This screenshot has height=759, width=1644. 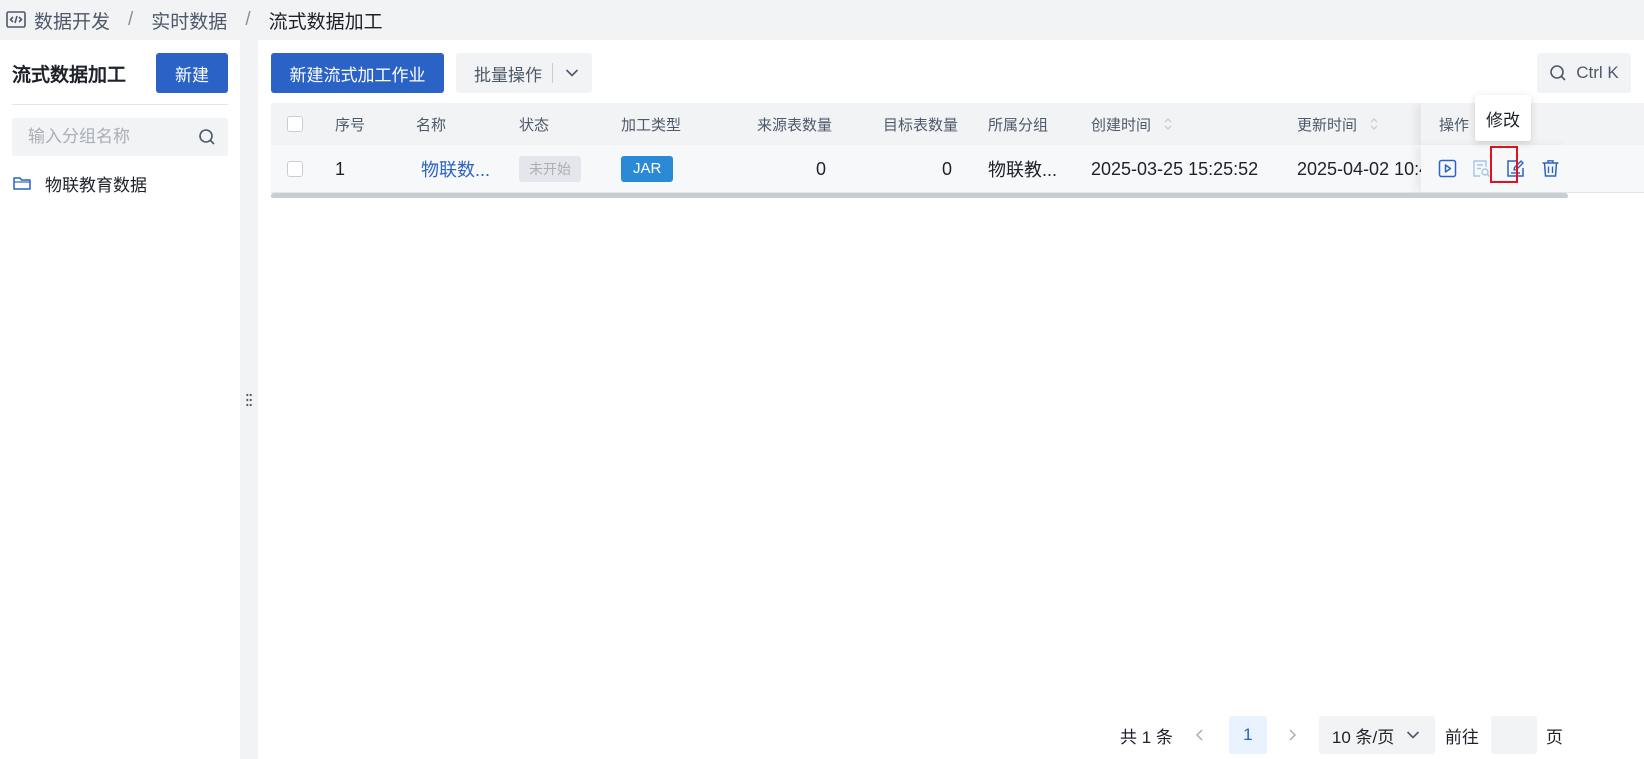 I want to click on sidebar-title: 流式数据加工, so click(x=69, y=75).